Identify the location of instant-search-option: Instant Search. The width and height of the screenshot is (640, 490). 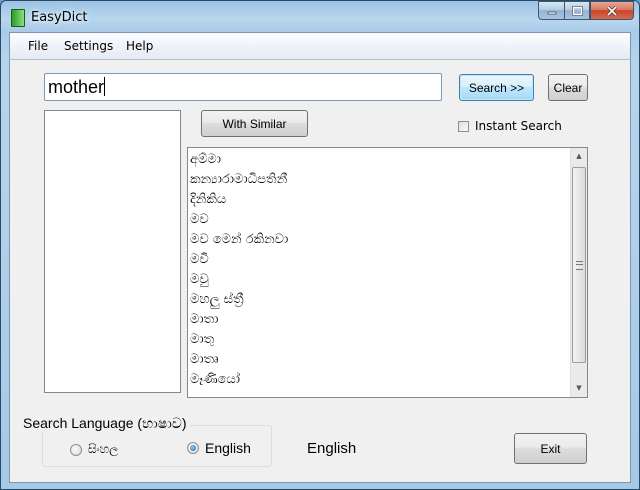
(510, 126).